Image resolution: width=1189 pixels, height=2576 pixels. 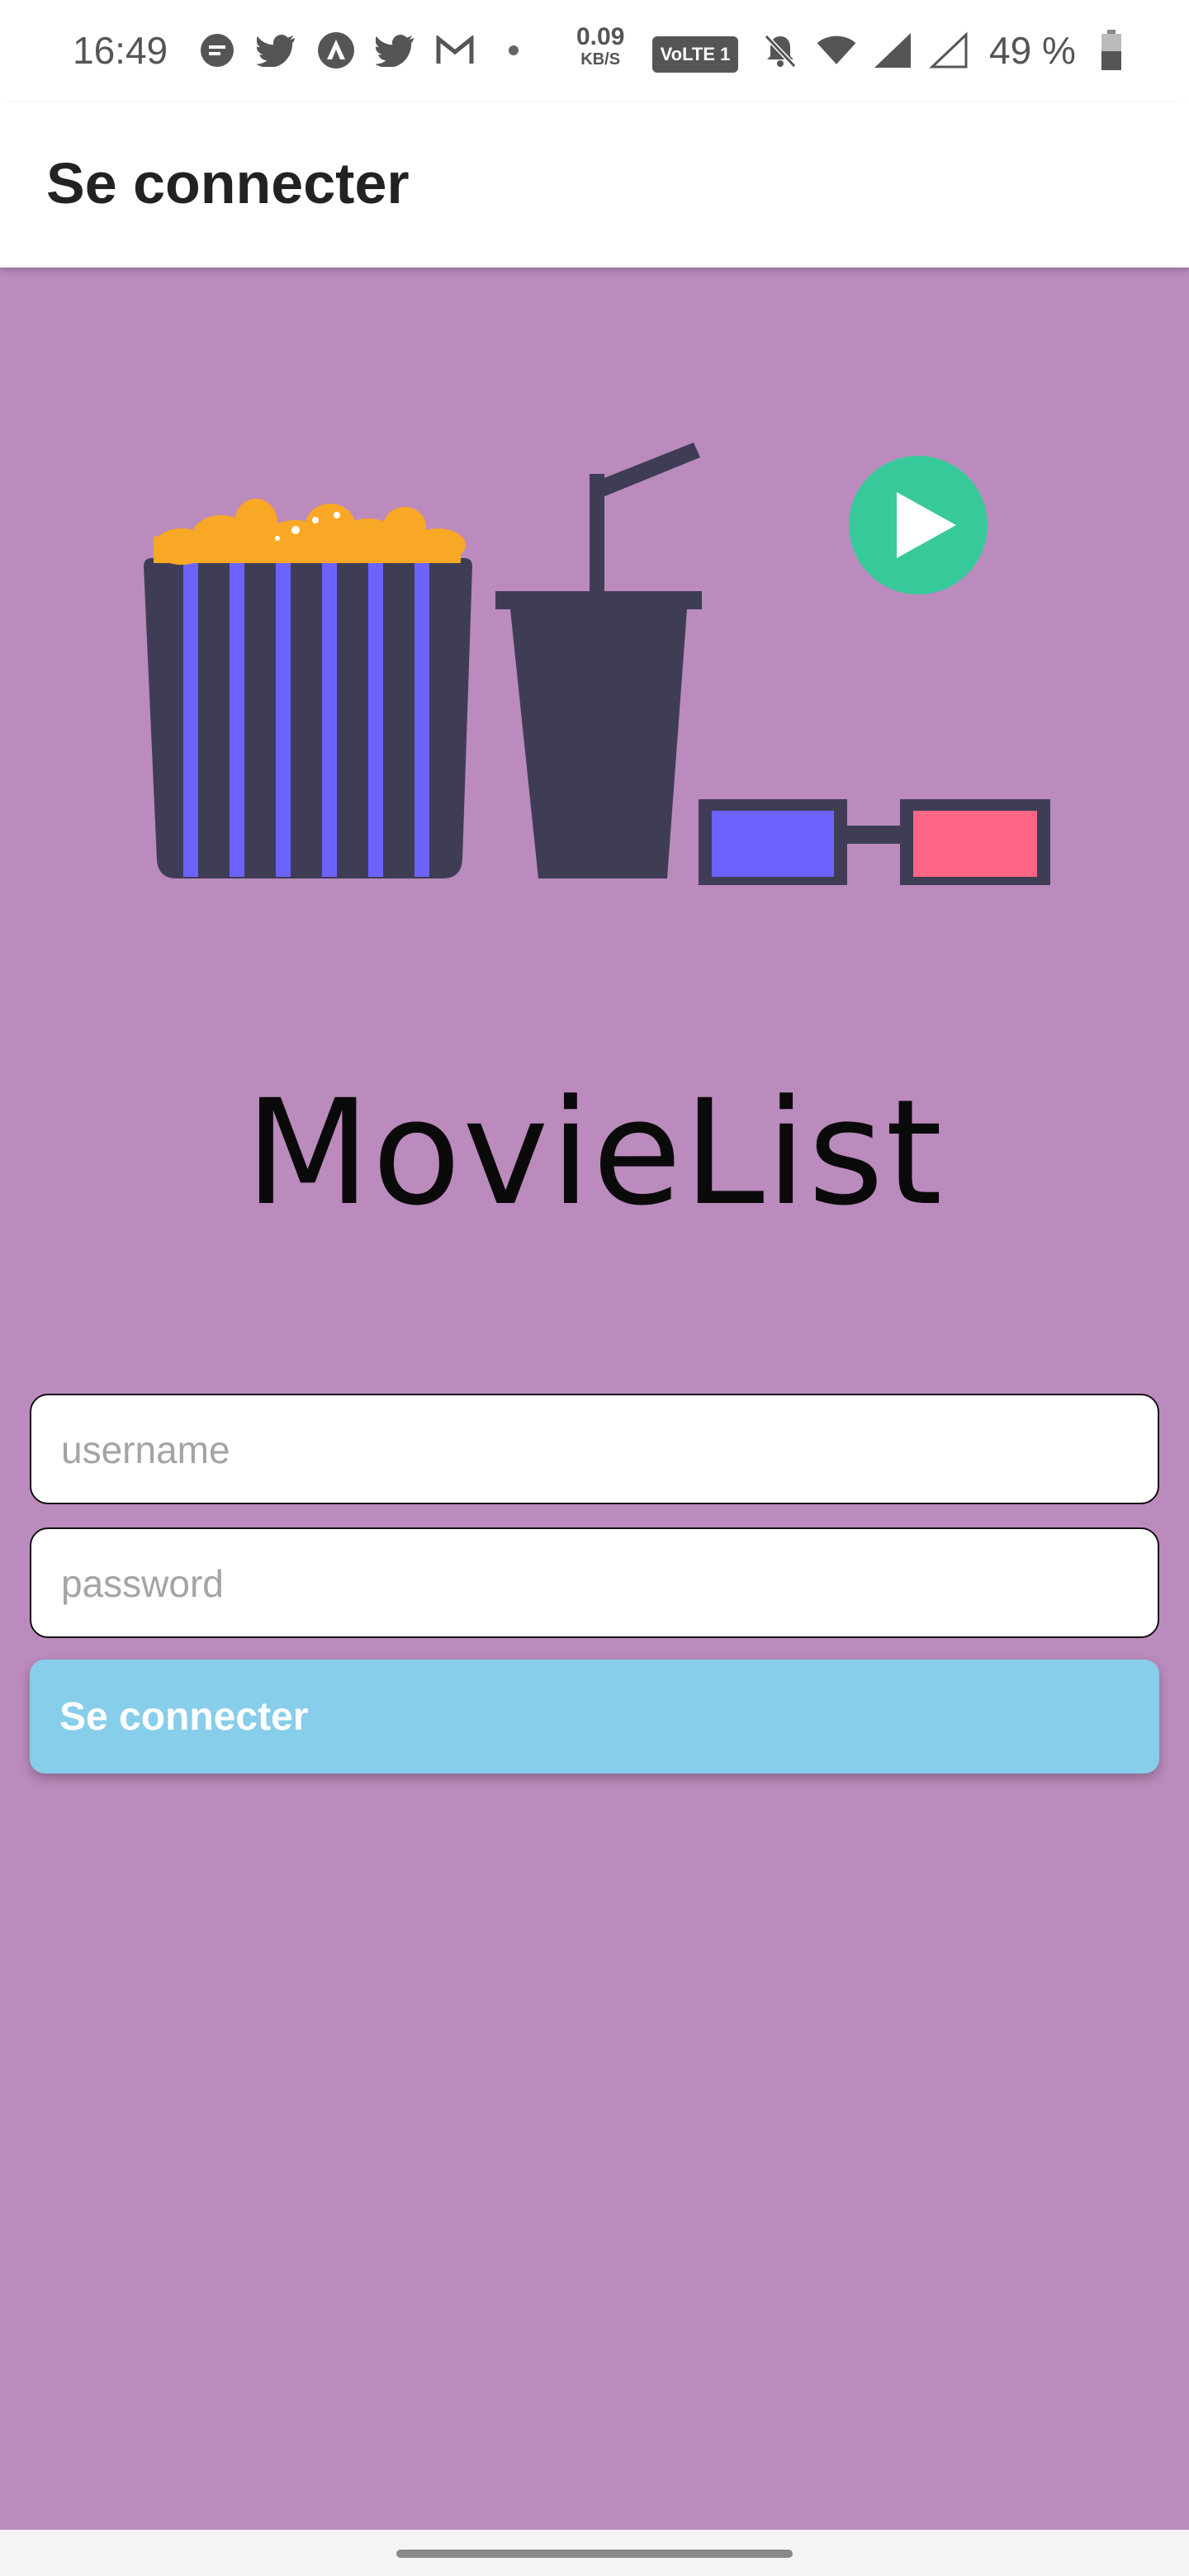 What do you see at coordinates (600, 59) in the screenshot?
I see `network-speed-unit: KB/S` at bounding box center [600, 59].